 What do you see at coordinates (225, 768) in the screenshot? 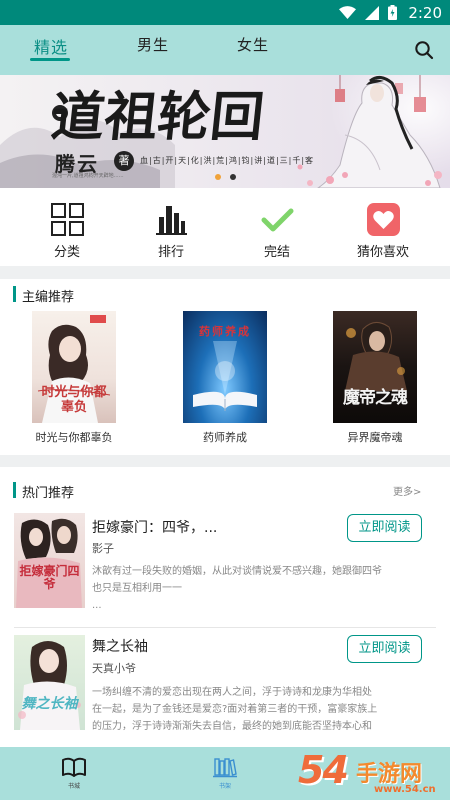
I see `bookshelf-icon` at bounding box center [225, 768].